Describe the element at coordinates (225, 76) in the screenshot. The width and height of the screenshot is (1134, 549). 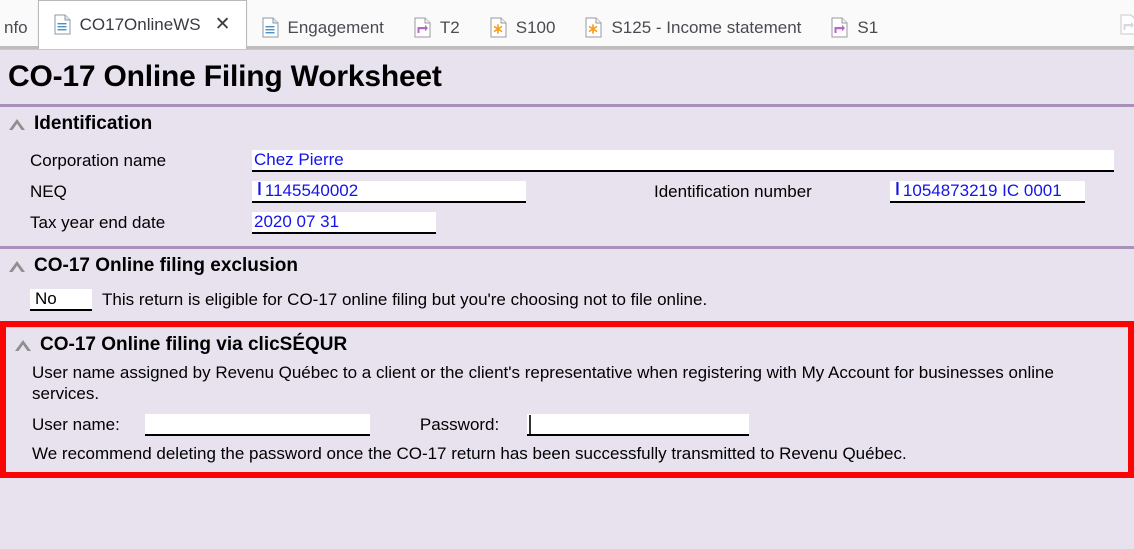
I see `page-title: CO-17 Online Filing Worksheet` at that location.